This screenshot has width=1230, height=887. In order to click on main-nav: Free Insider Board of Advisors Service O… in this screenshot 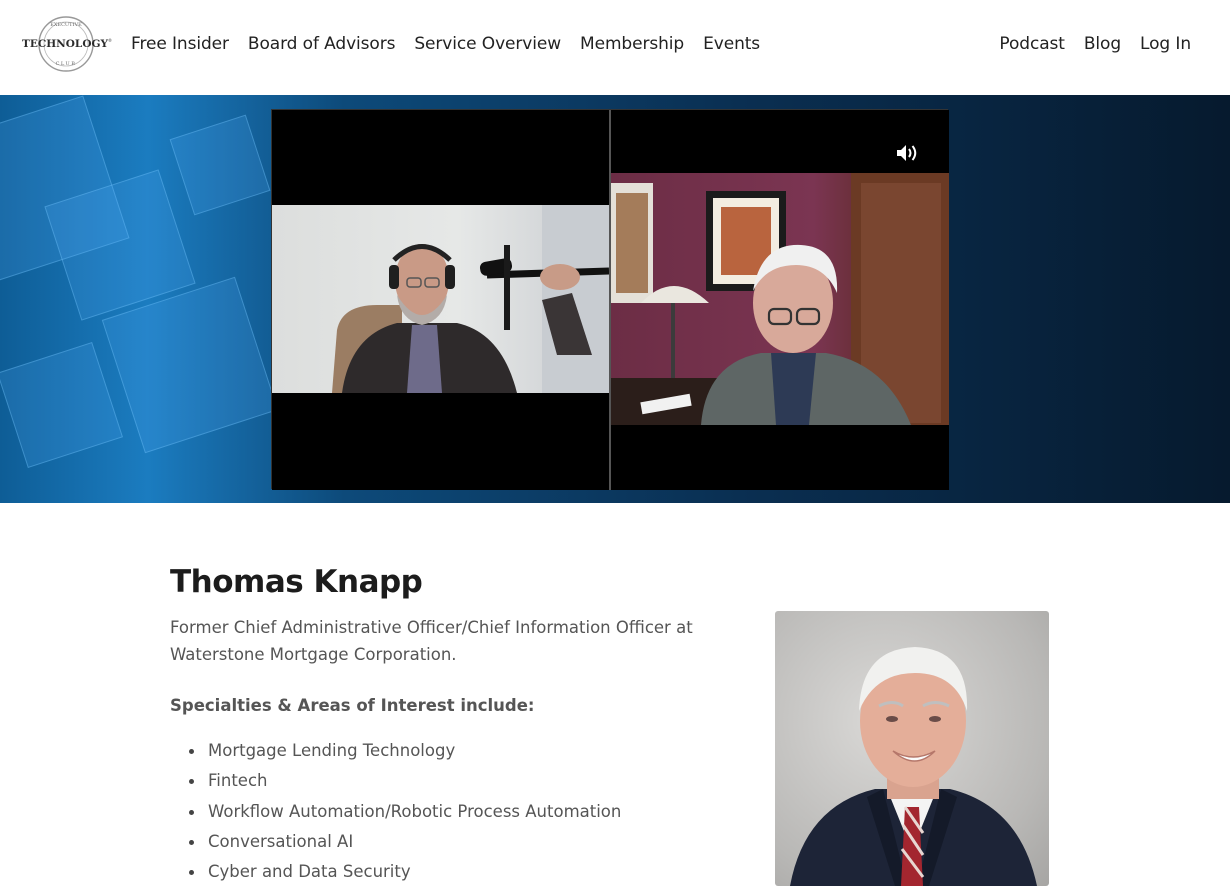, I will do `click(445, 44)`.